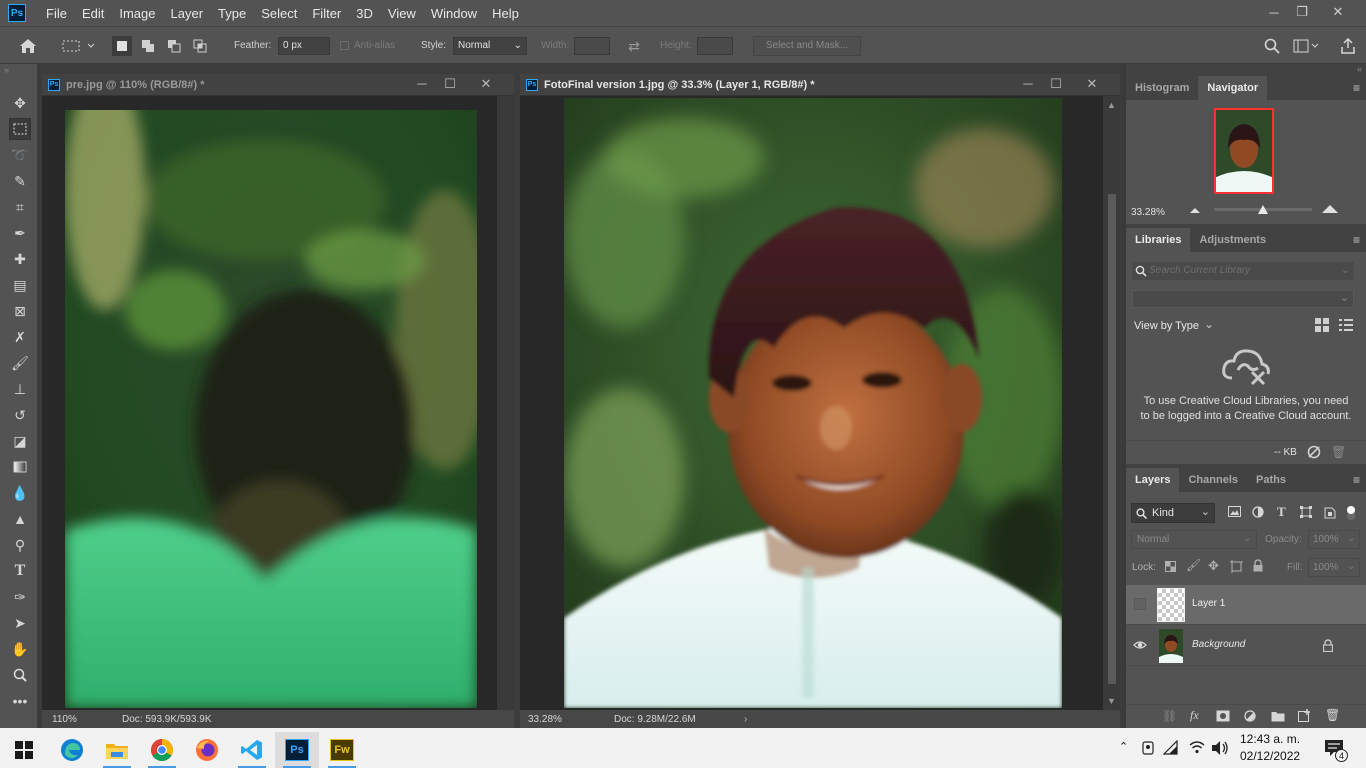  I want to click on doc-close-button: ✕, so click(1092, 84).